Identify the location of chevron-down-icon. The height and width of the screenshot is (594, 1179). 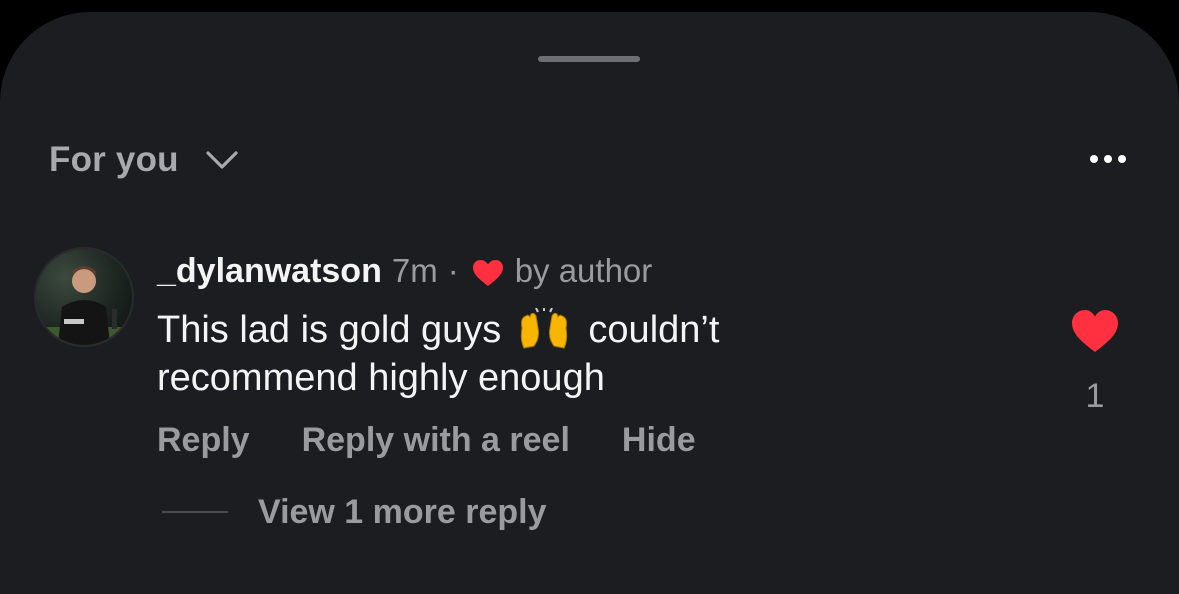
(222, 160).